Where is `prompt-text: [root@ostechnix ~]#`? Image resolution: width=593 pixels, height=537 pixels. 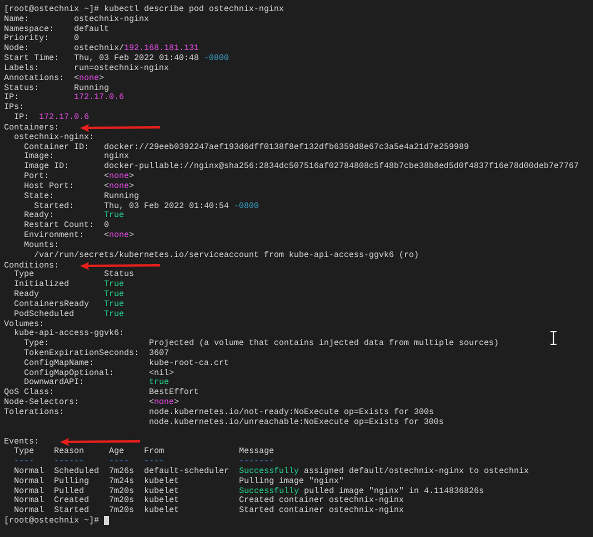 prompt-text: [root@ostechnix ~]# is located at coordinates (51, 521).